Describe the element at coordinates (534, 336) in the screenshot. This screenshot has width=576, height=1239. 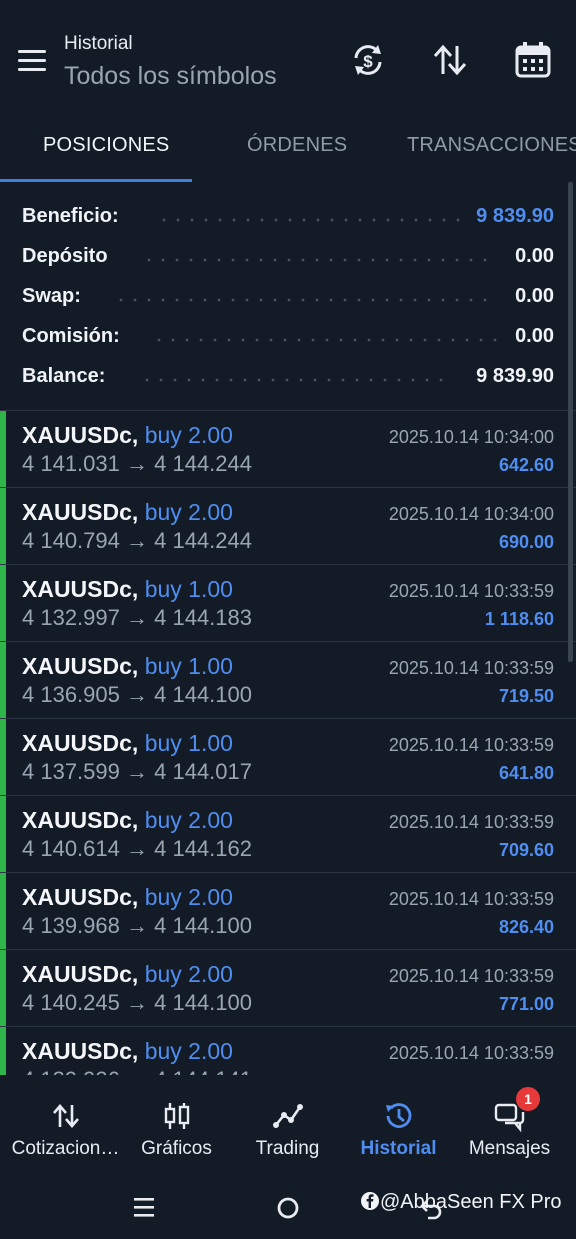
I see `summary-value: 0.00` at that location.